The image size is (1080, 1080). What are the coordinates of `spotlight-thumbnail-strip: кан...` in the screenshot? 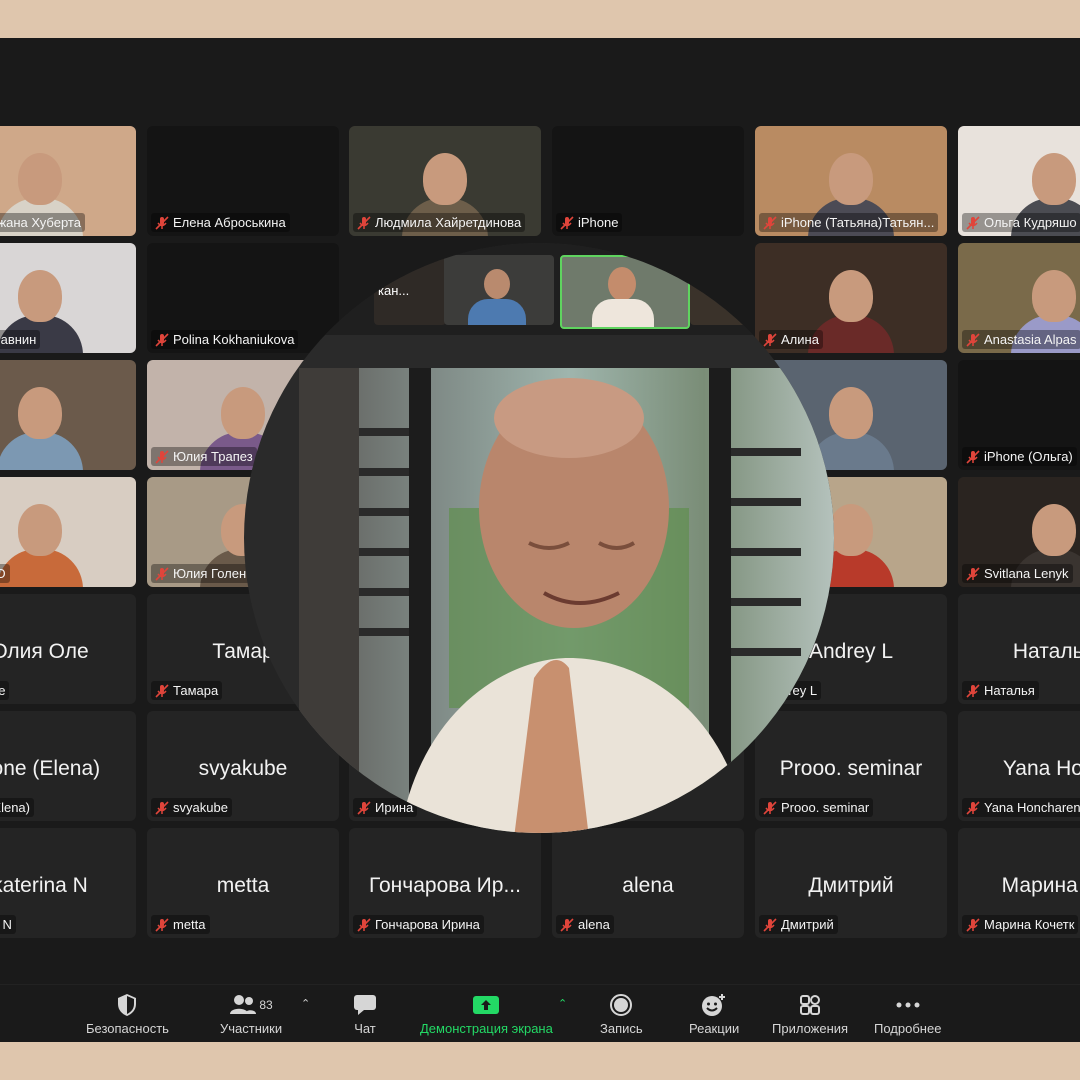 It's located at (539, 289).